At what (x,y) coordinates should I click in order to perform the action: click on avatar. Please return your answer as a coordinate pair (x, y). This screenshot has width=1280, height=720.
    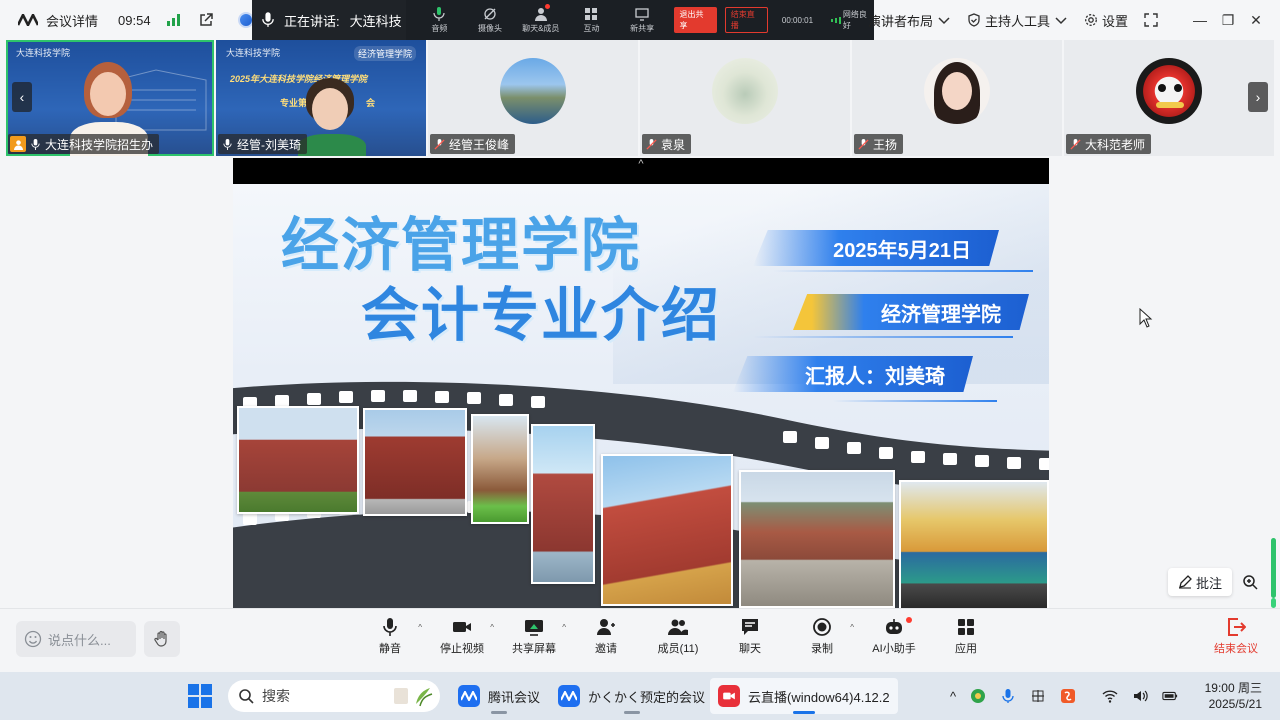
    Looking at the image, I should click on (533, 91).